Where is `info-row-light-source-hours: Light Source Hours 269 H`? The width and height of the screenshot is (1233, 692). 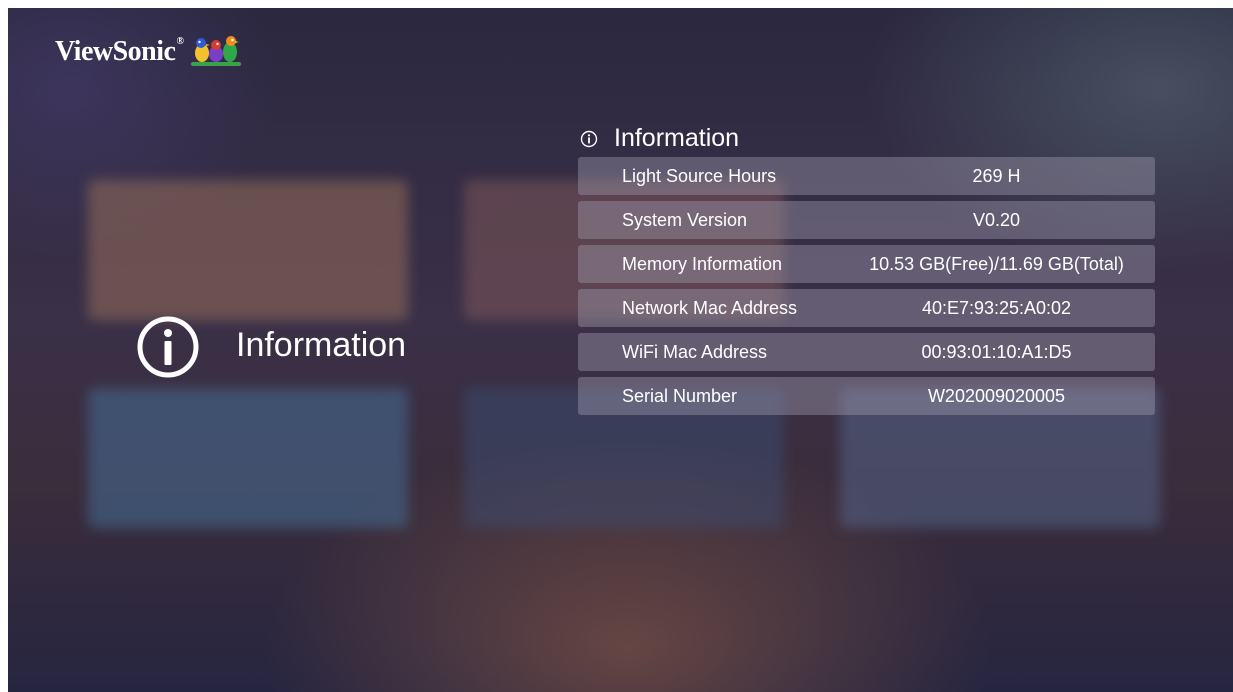 info-row-light-source-hours: Light Source Hours 269 H is located at coordinates (866, 176).